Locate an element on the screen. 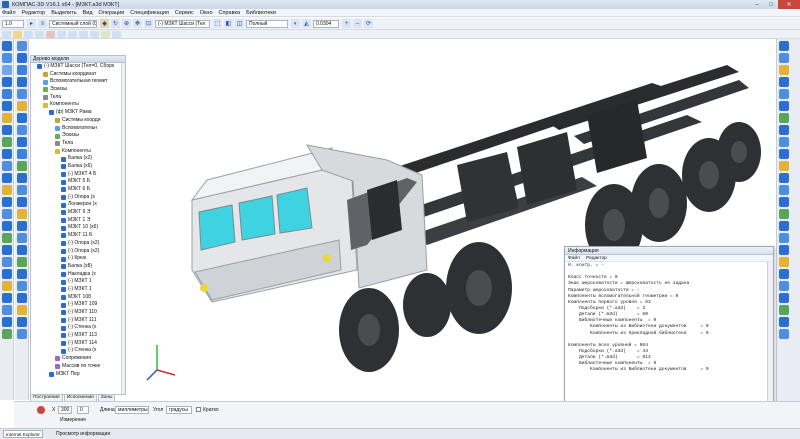  menu-help: Справка is located at coordinates (230, 13).